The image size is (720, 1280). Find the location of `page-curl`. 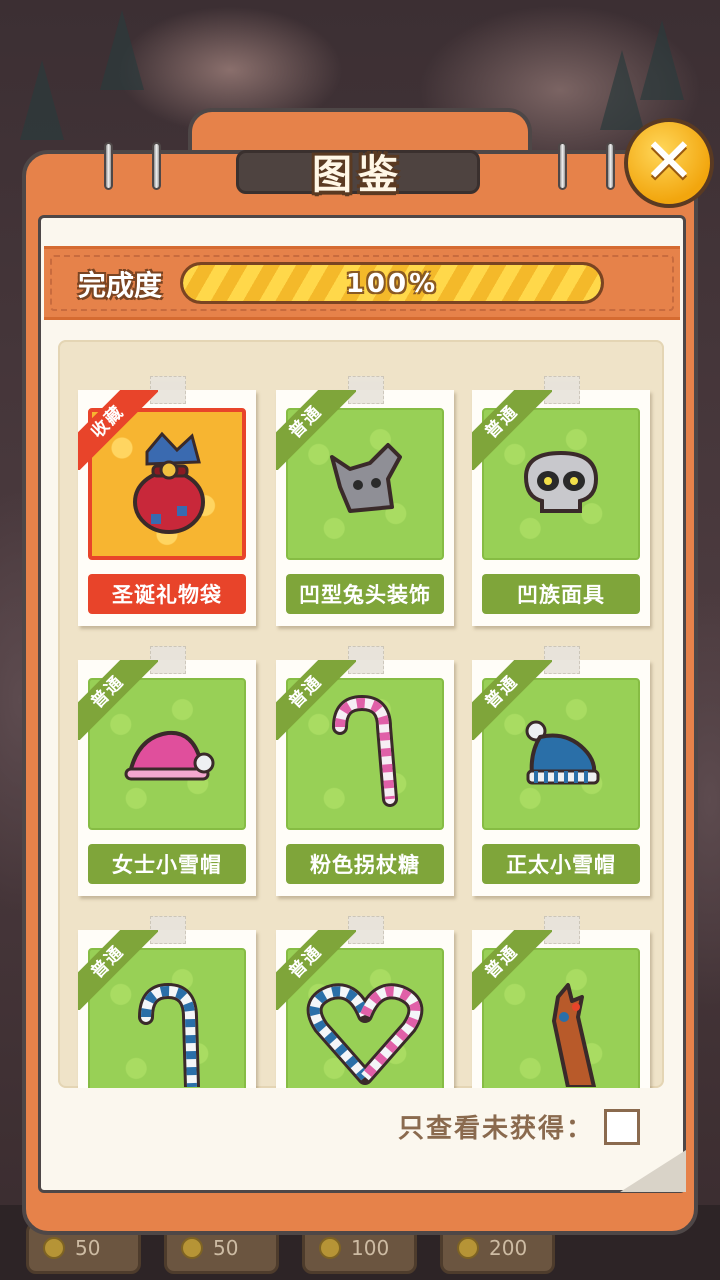

page-curl is located at coordinates (653, 1171).